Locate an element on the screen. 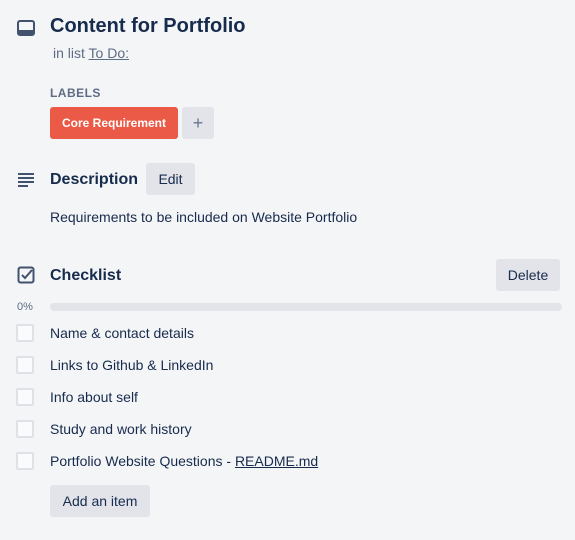 Image resolution: width=575 pixels, height=540 pixels. checklist-item-text-prefix: Portfolio Website Questions - is located at coordinates (142, 461).